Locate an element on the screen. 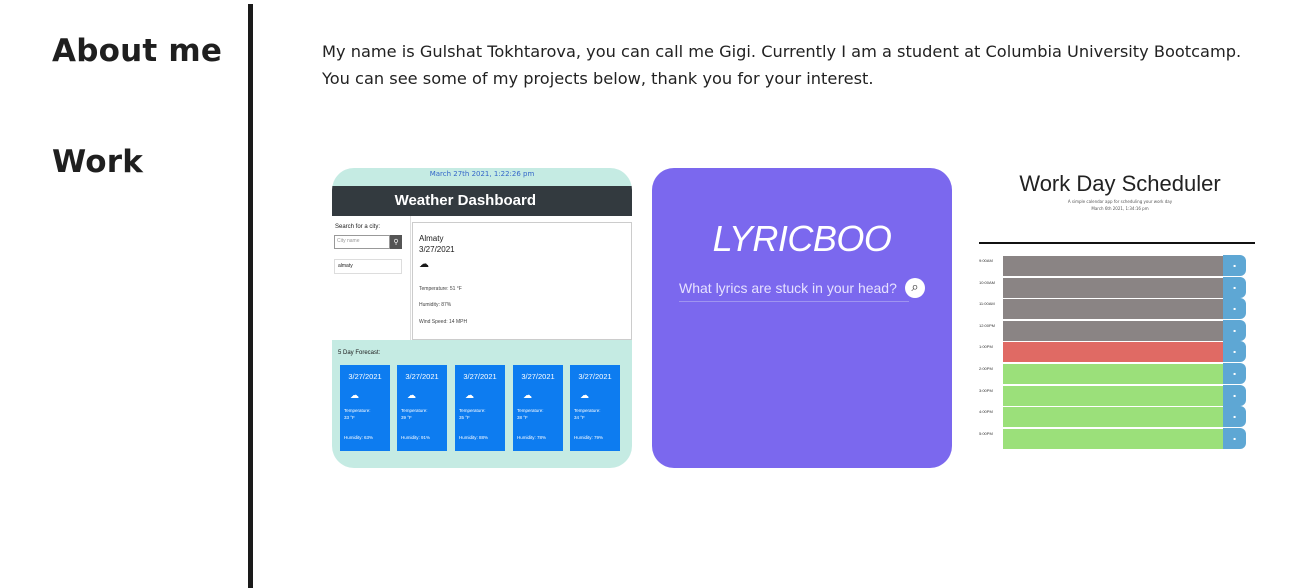  forecast-temp: Temperature: 38 °F is located at coordinates (530, 414).